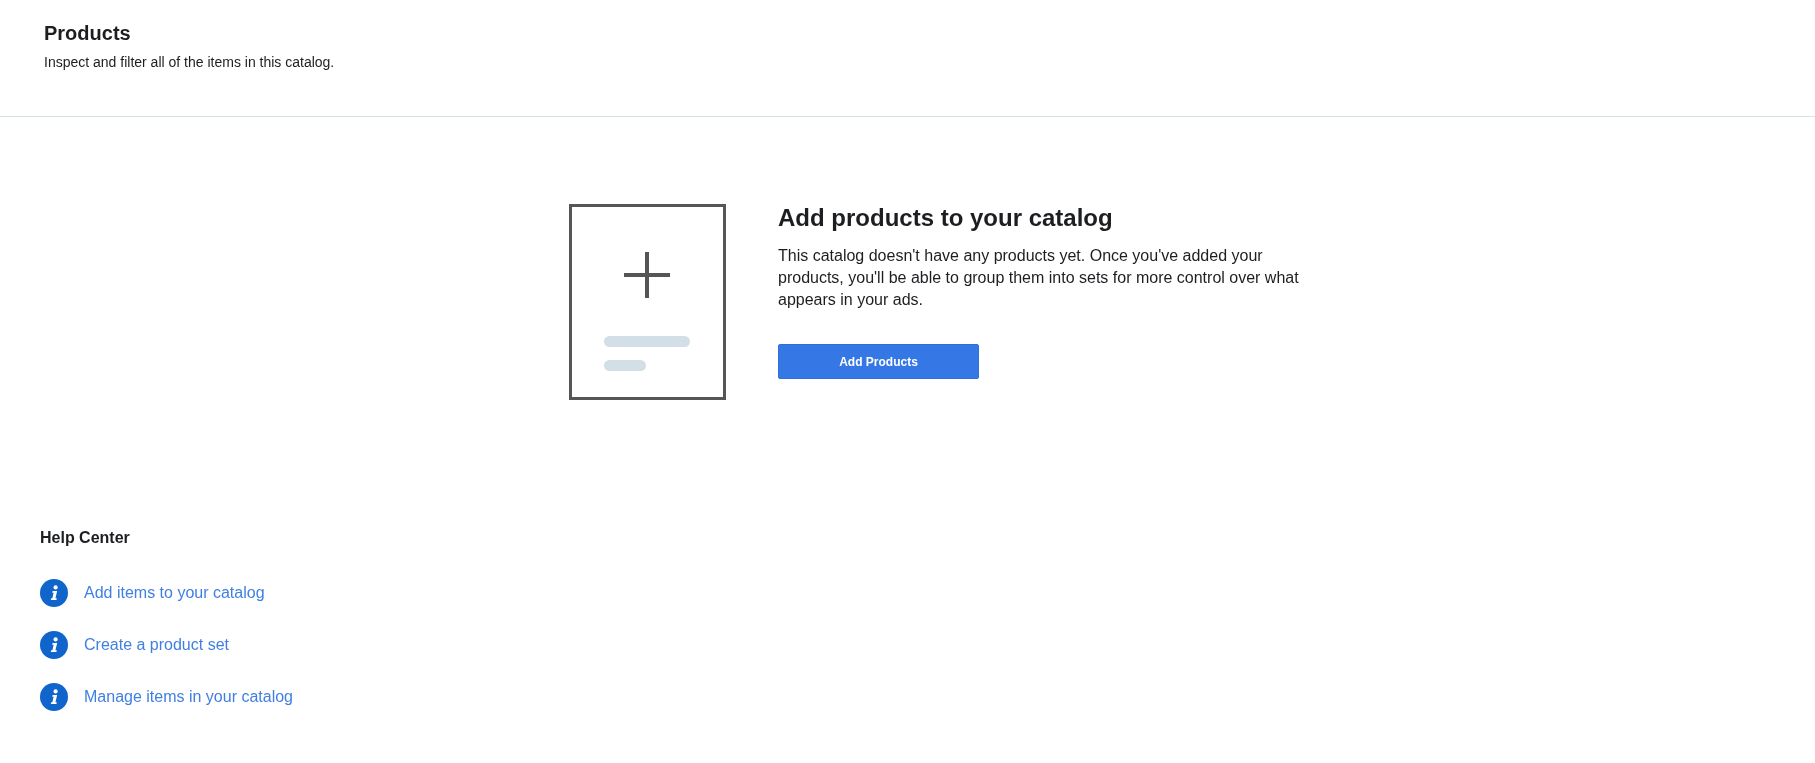 The width and height of the screenshot is (1815, 763). I want to click on help-link: Manage items in your catalog, so click(188, 697).